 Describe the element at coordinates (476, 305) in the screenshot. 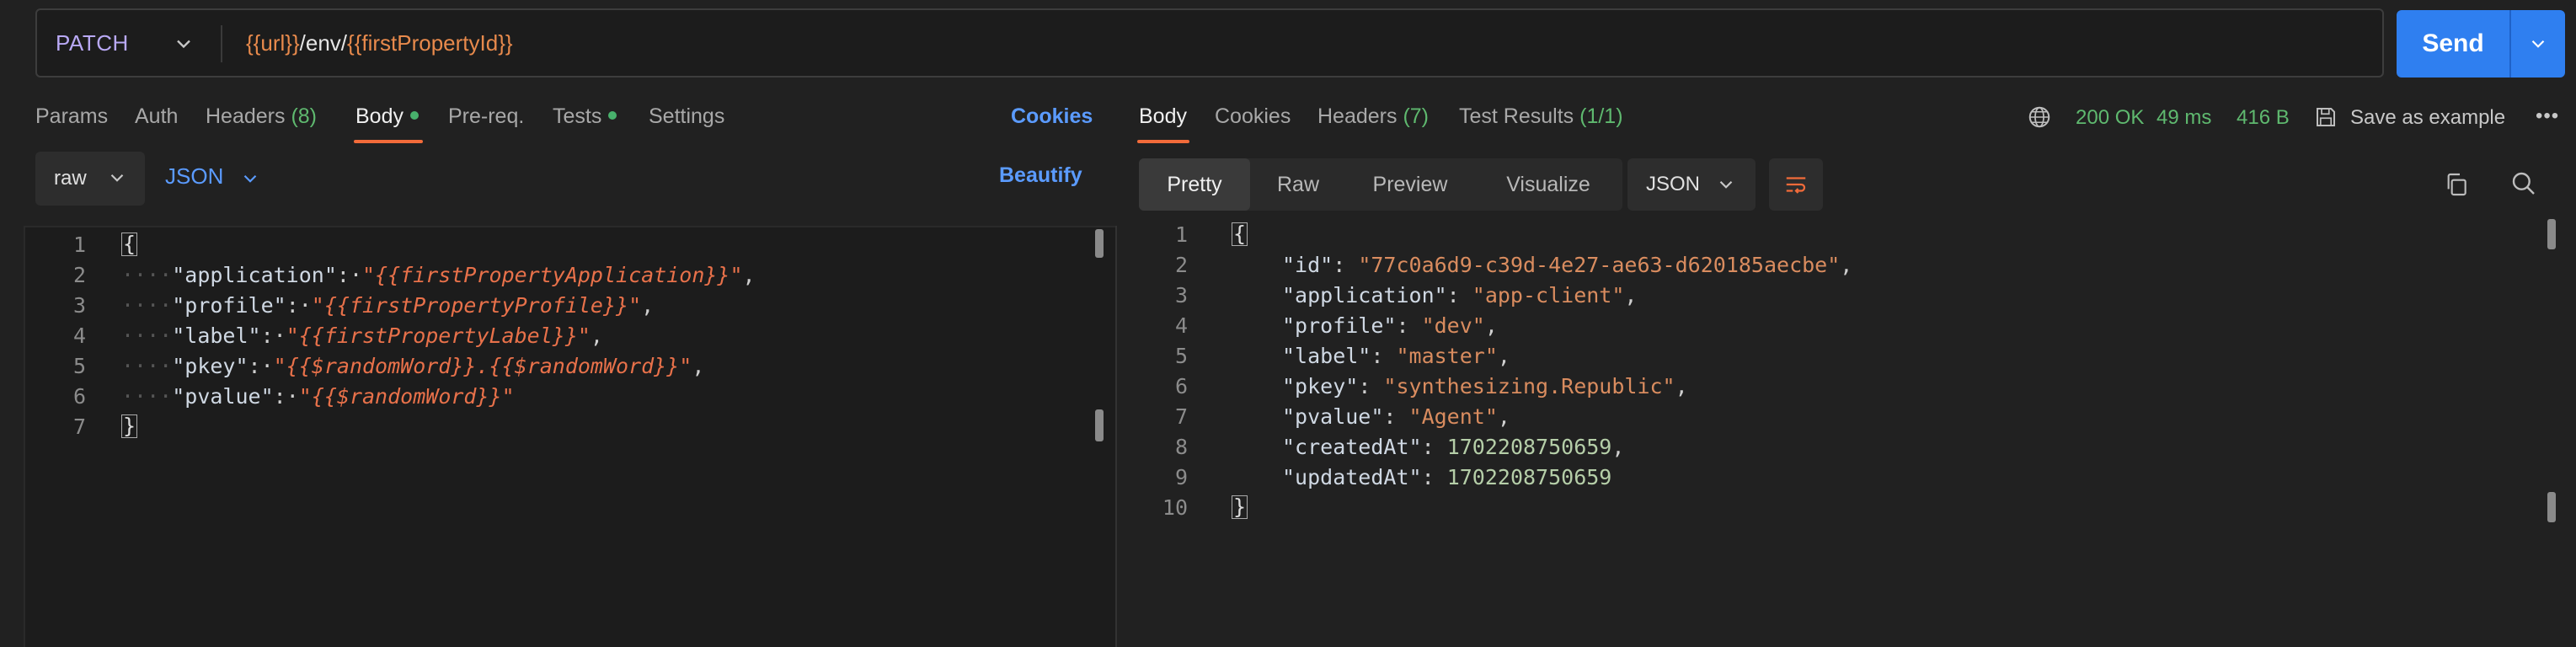

I see `json-value: "{{firstPropertyProfile}}"` at that location.